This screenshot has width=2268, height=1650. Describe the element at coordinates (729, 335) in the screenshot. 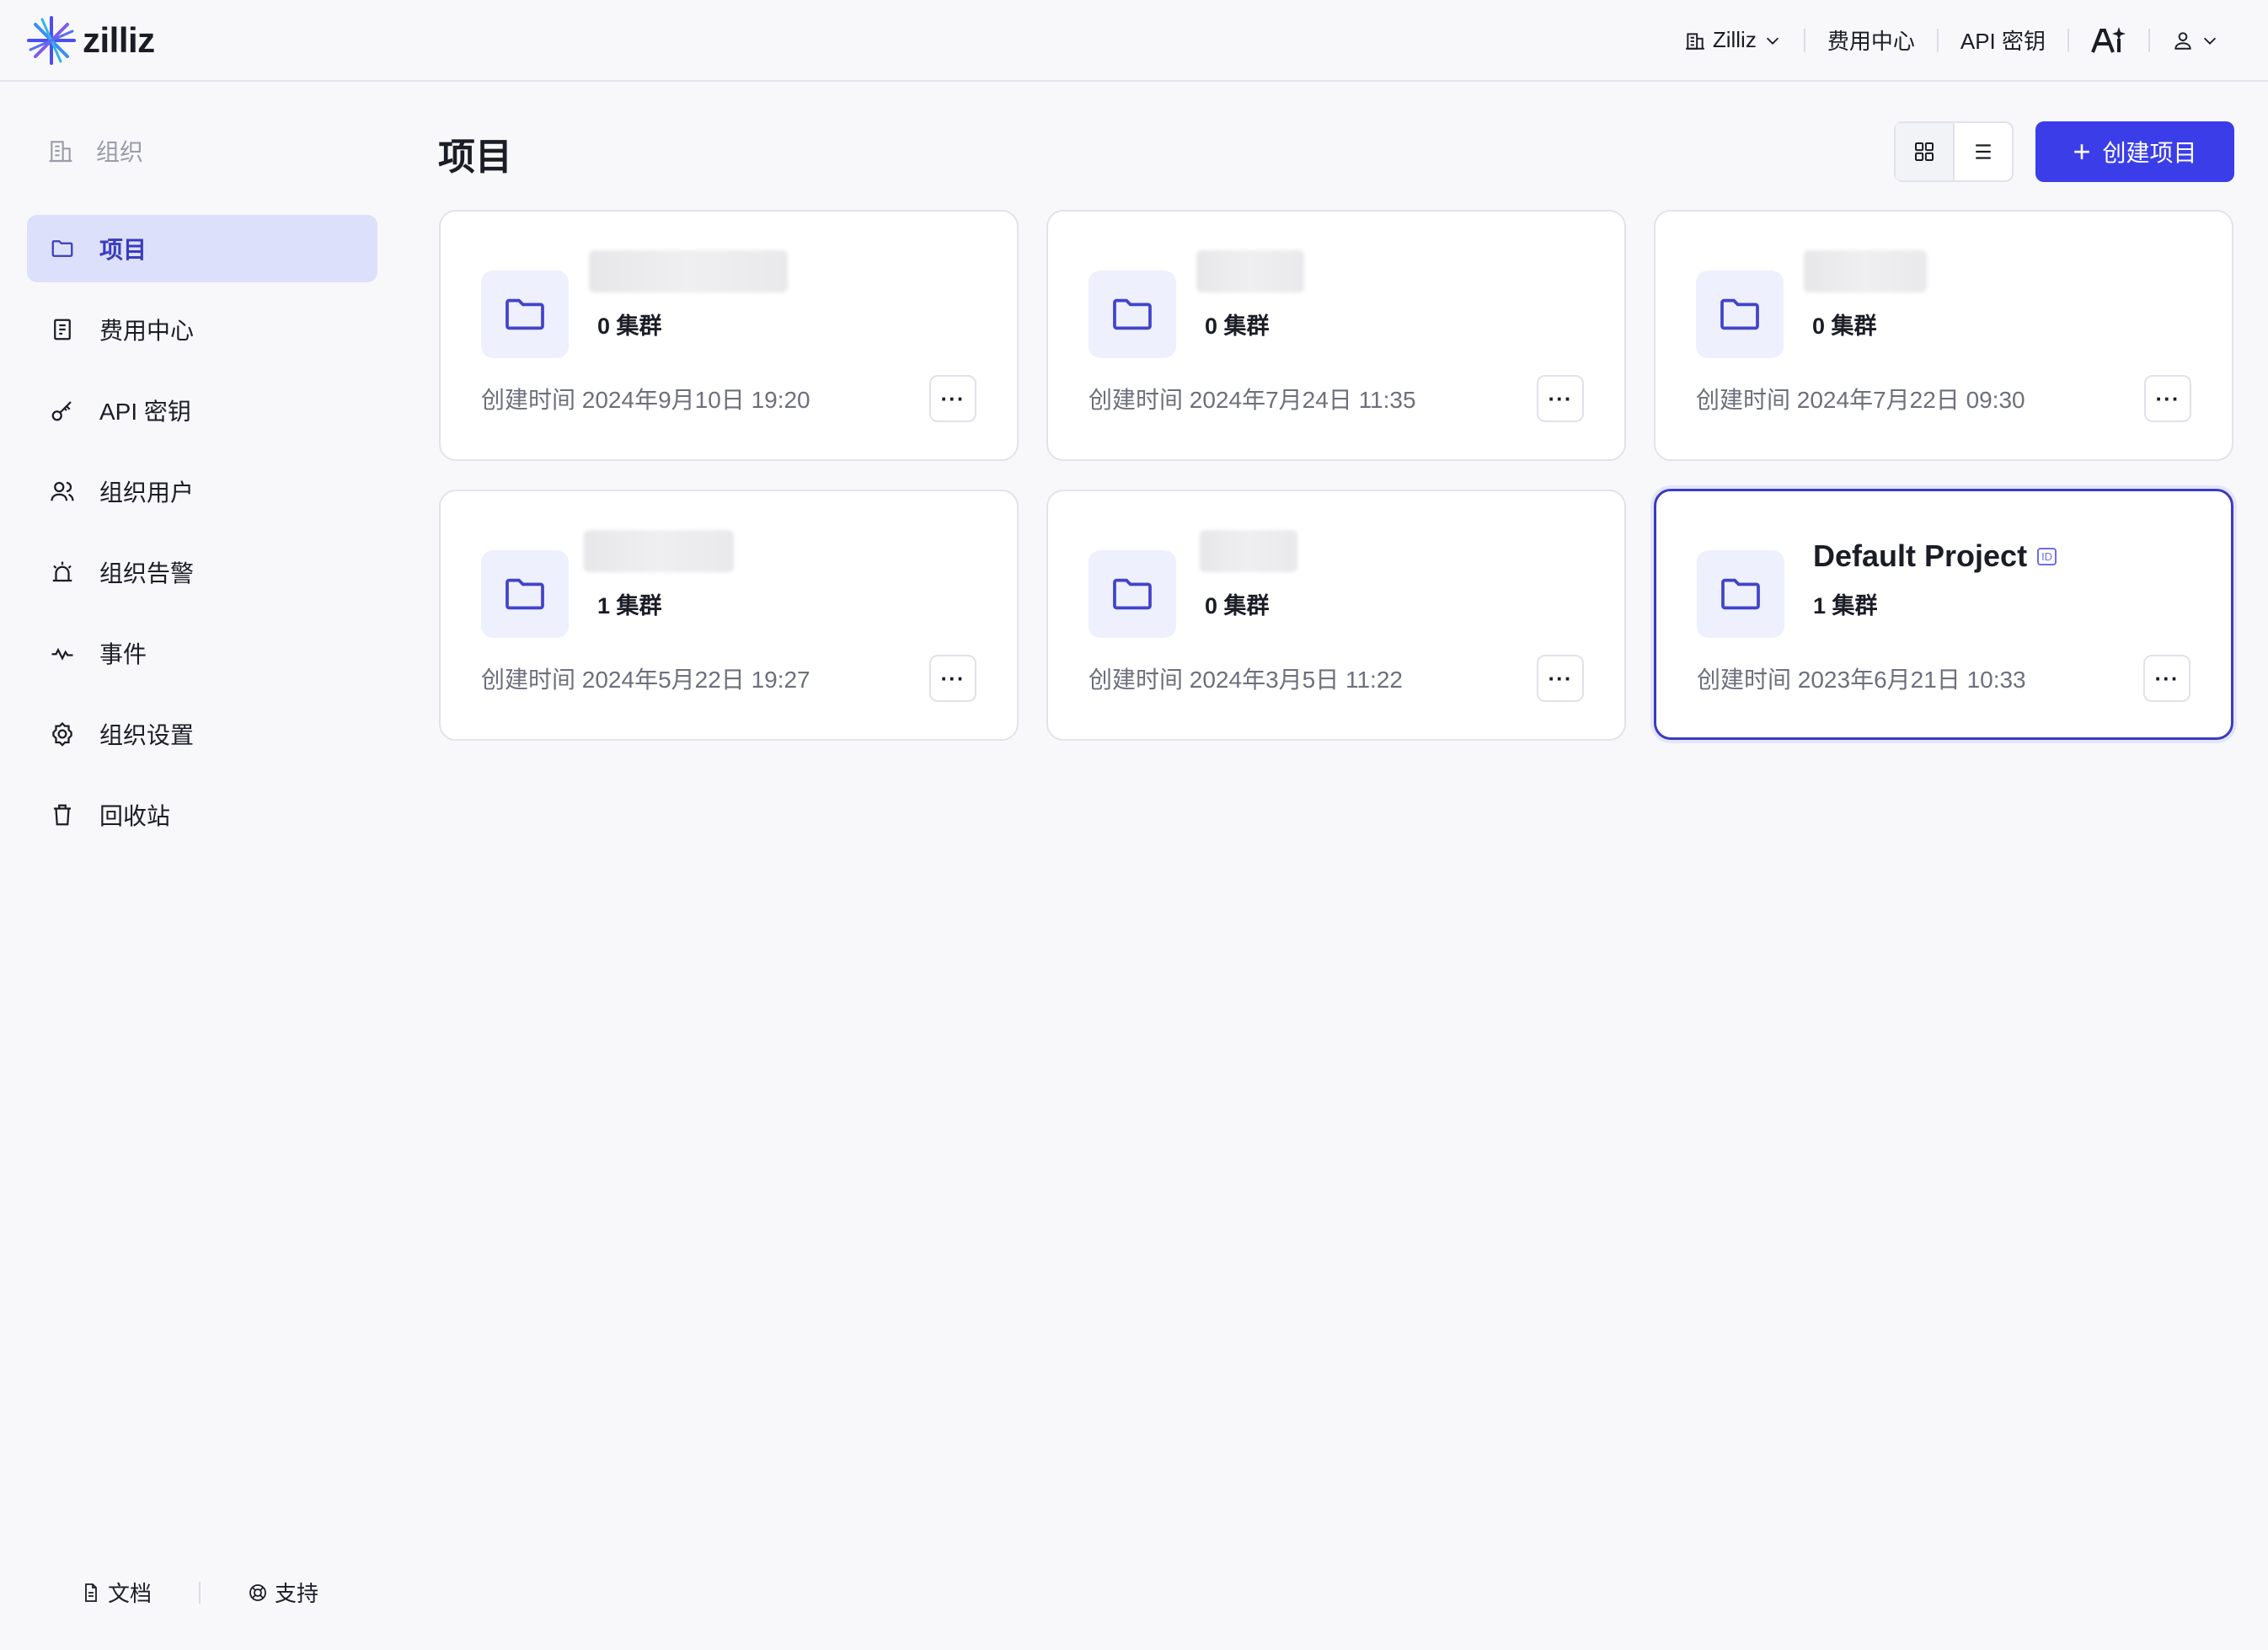

I see `project-card: 0 集群 创建时间 2024年9月10日 19:20 ···` at that location.